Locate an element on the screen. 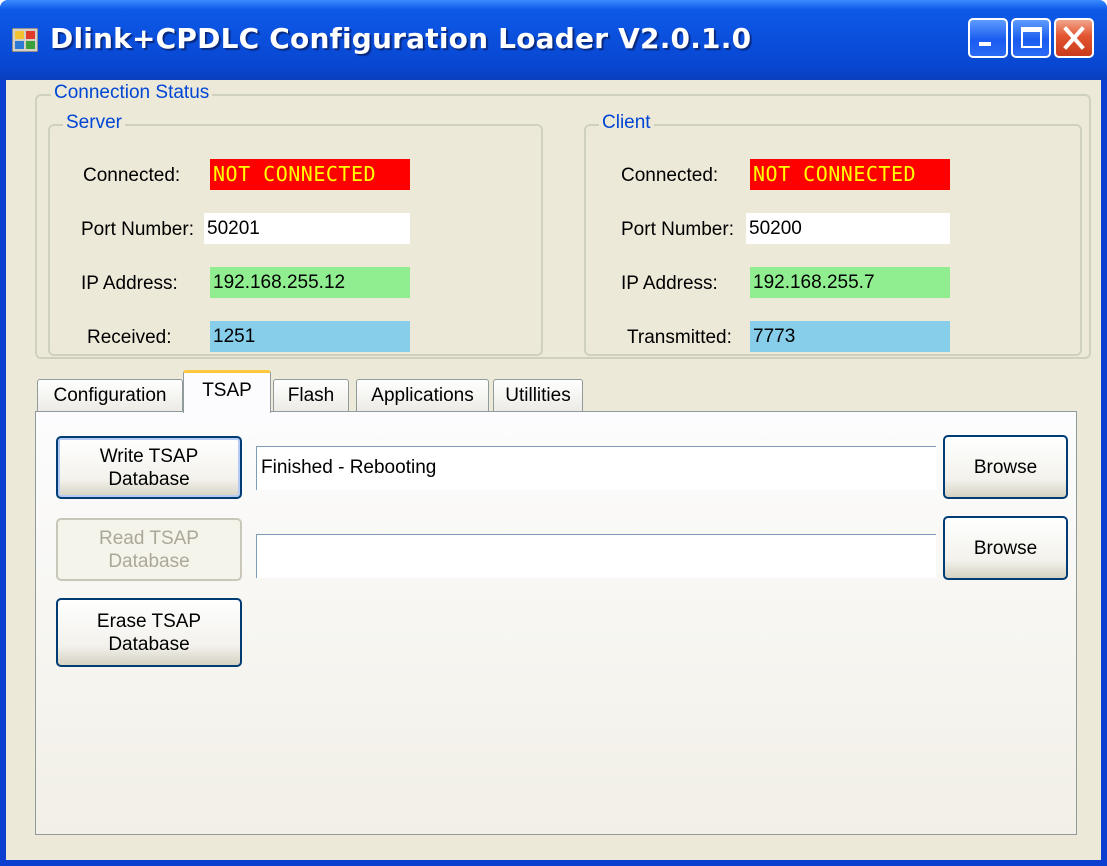 The width and height of the screenshot is (1107, 866). maximize-button is located at coordinates (1031, 38).